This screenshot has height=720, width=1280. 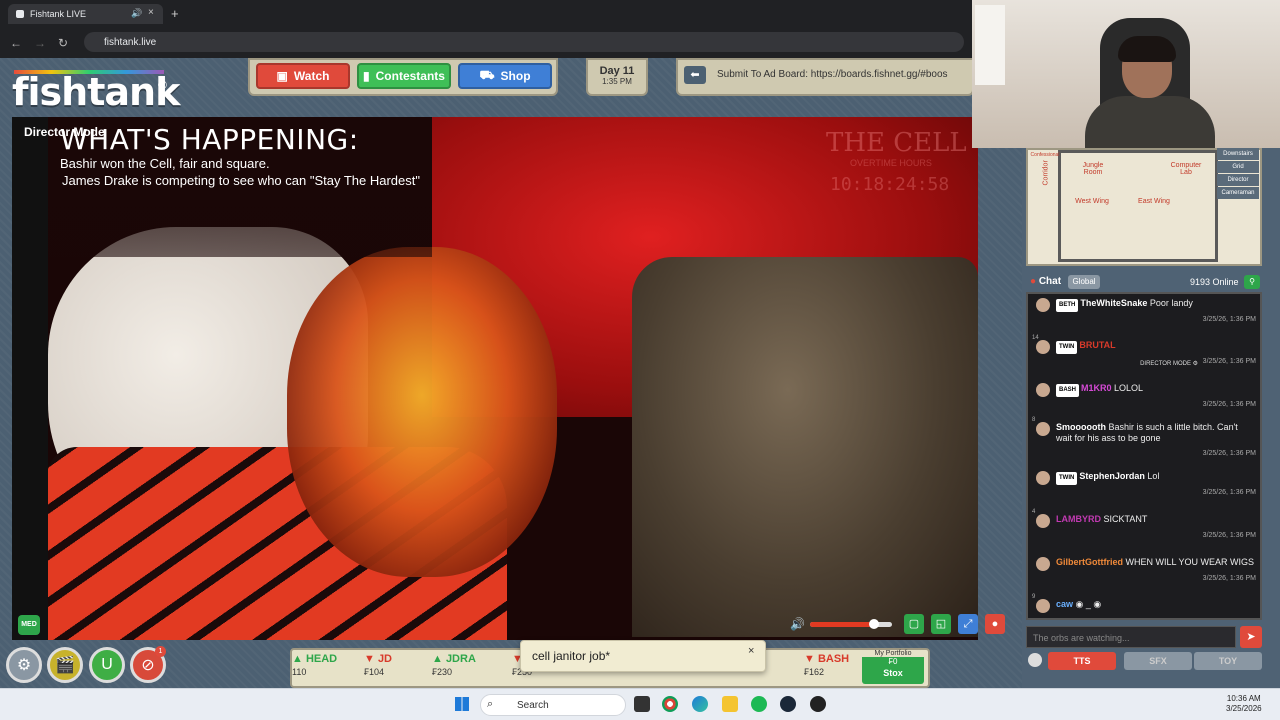 I want to click on map-room-corridor: Corridor, so click(x=1046, y=172).